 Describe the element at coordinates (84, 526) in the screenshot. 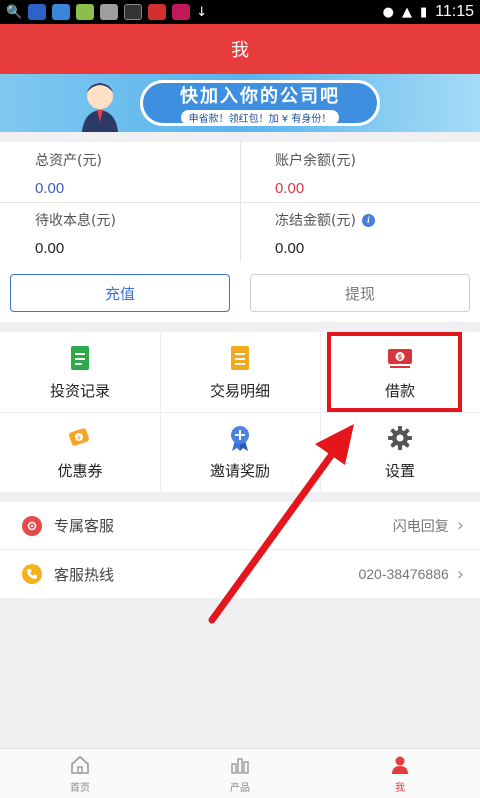

I see `list-item-label: 专属客服` at that location.